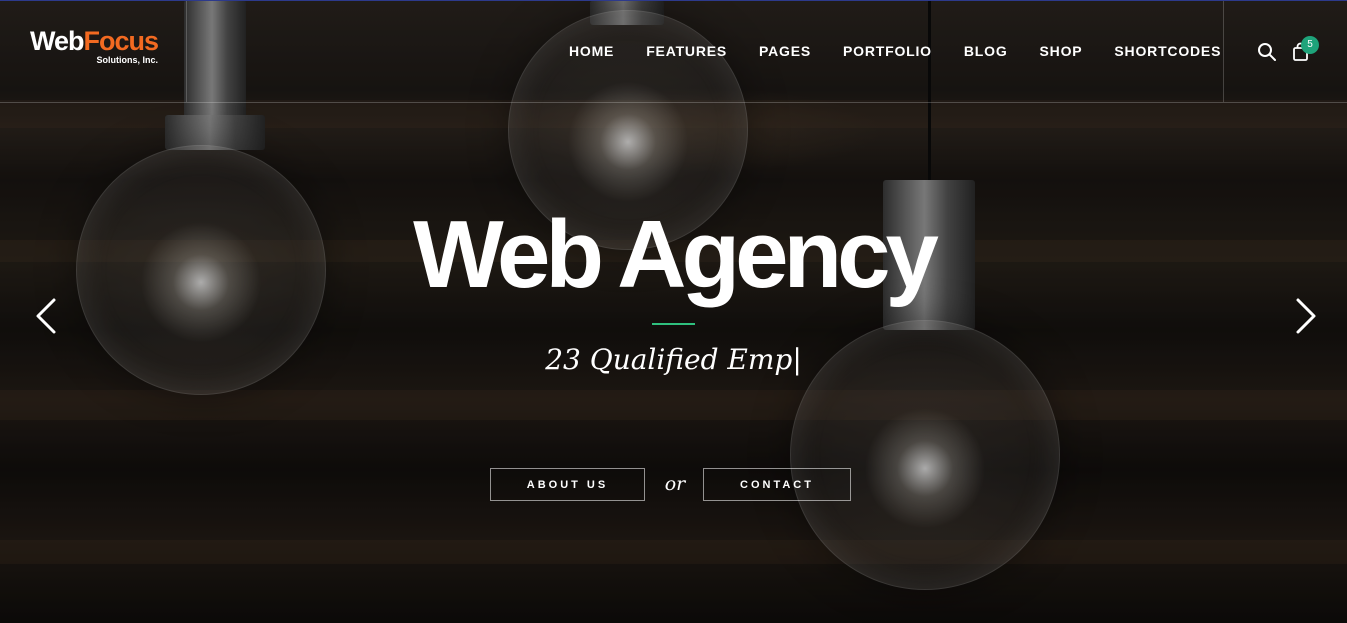 The height and width of the screenshot is (623, 1347). I want to click on logo-wordmark: WebFocus, so click(95, 41).